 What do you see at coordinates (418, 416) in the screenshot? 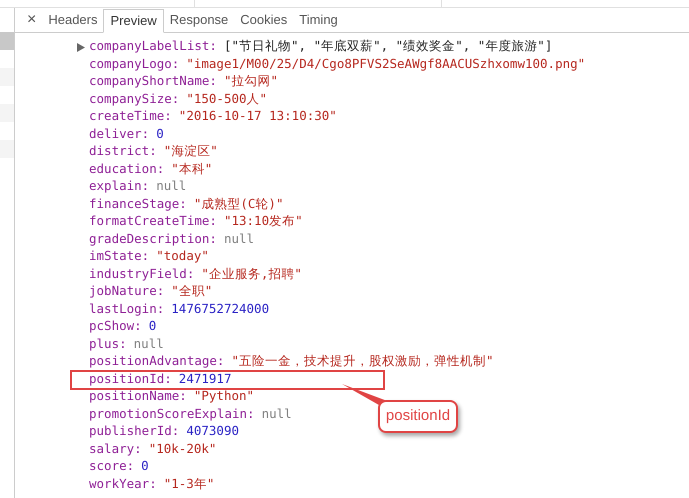
I see `callout-label: positionId` at bounding box center [418, 416].